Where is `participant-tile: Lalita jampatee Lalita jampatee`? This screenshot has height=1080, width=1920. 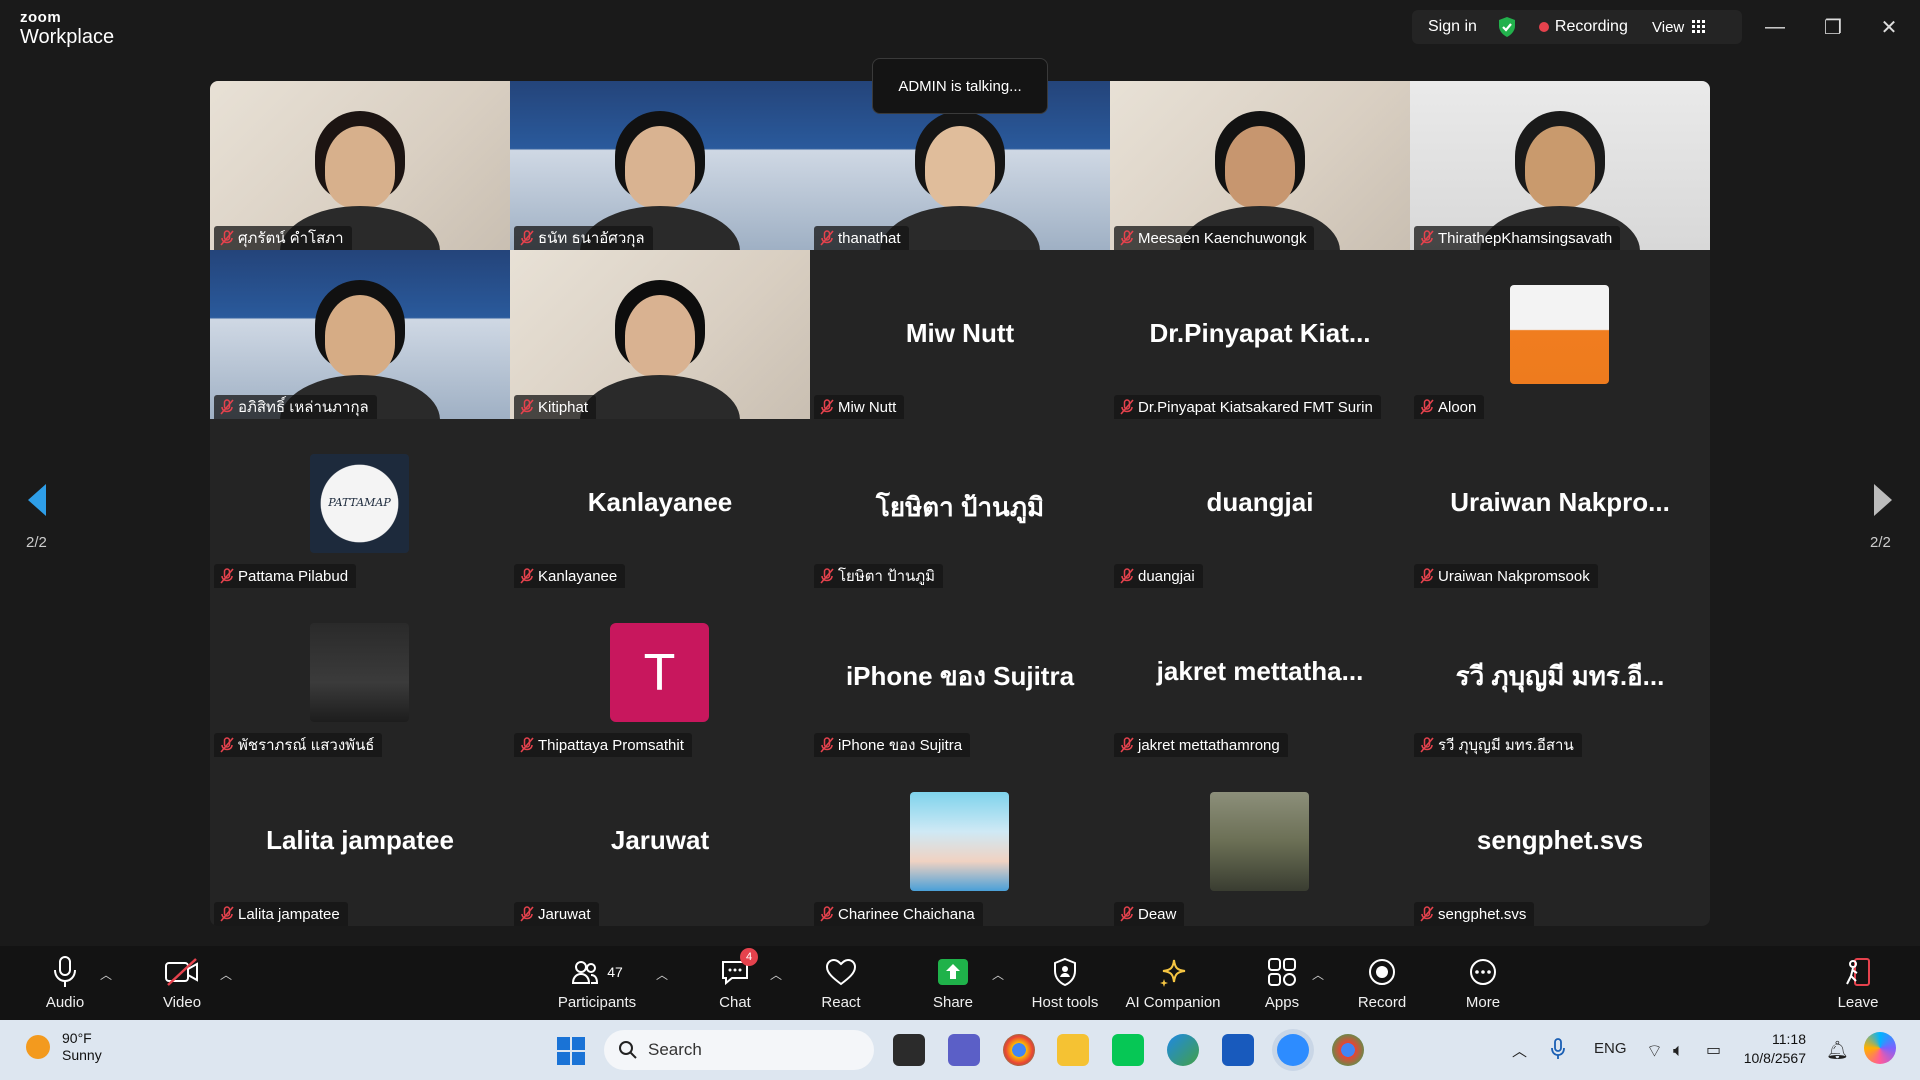 participant-tile: Lalita jampatee Lalita jampatee is located at coordinates (360, 841).